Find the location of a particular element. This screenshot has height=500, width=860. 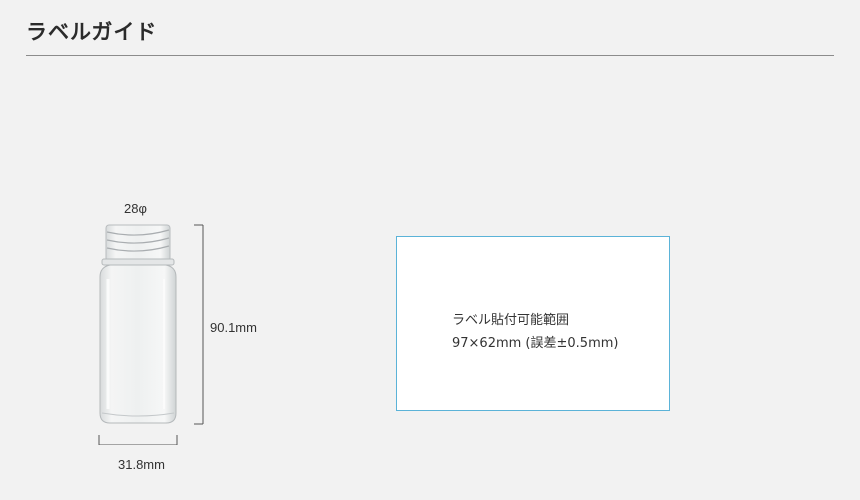

label-area-size: 97×62mm (誤差±0.5mm) is located at coordinates (535, 343).